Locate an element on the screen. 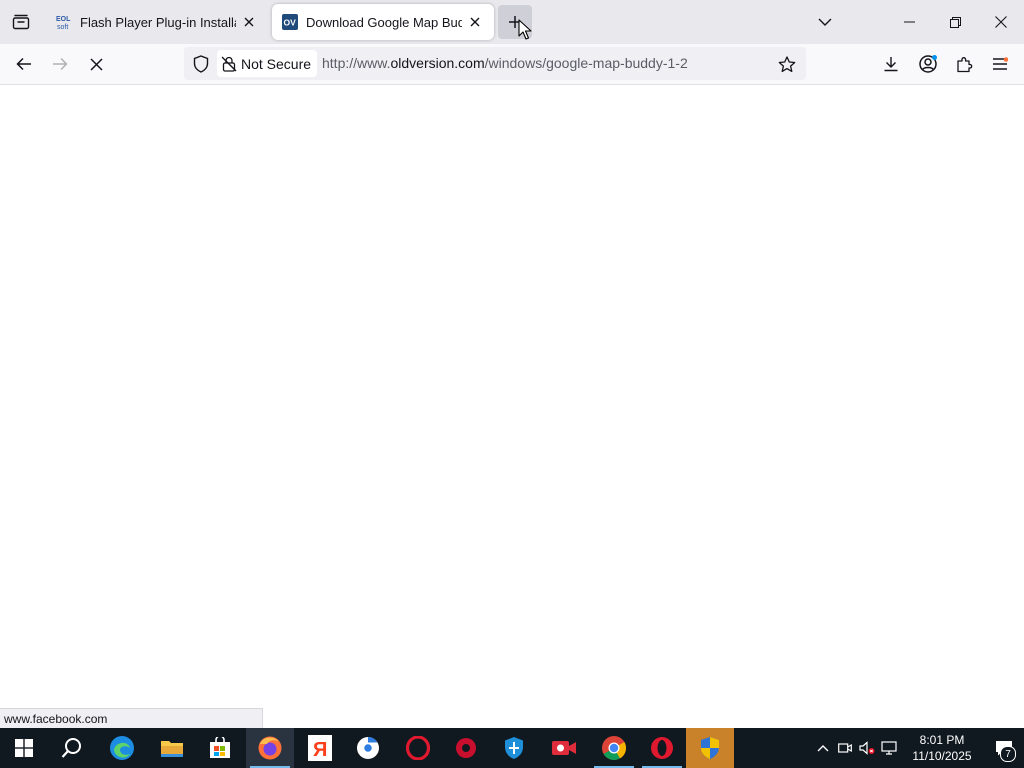 The width and height of the screenshot is (1024, 768). arrow-right-icon is located at coordinates (60, 64).